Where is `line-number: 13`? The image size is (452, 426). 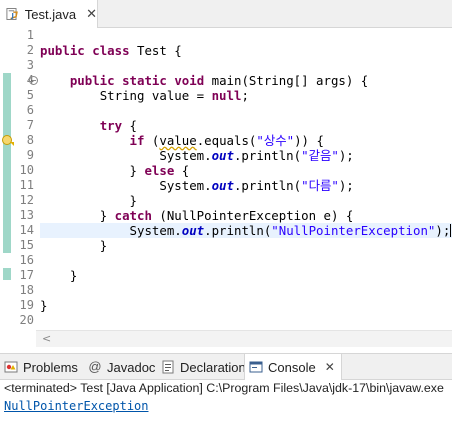
line-number: 13 is located at coordinates (26, 215).